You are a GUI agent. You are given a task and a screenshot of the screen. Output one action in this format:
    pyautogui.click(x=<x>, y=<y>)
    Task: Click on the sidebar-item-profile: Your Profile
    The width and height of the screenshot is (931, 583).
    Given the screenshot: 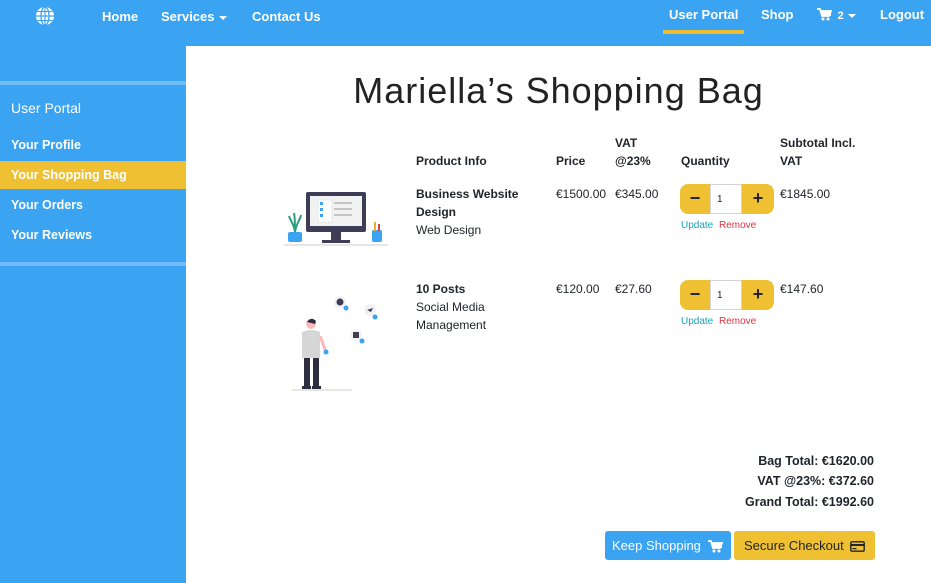 What is the action you would take?
    pyautogui.click(x=93, y=145)
    